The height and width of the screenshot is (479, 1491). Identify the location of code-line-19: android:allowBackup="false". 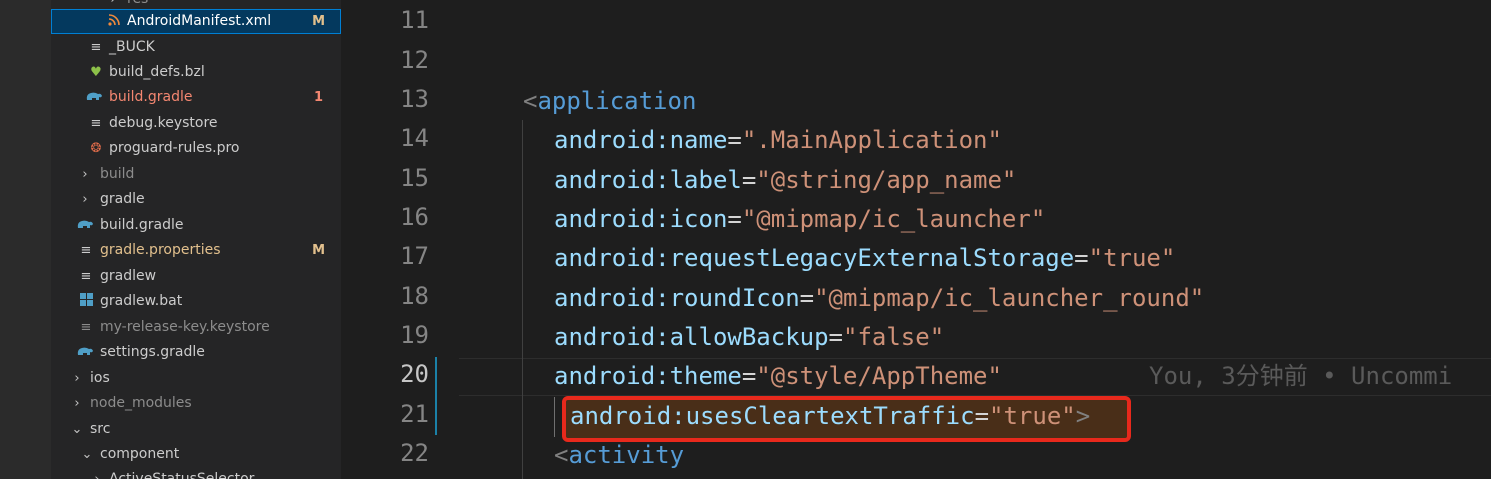
(749, 337).